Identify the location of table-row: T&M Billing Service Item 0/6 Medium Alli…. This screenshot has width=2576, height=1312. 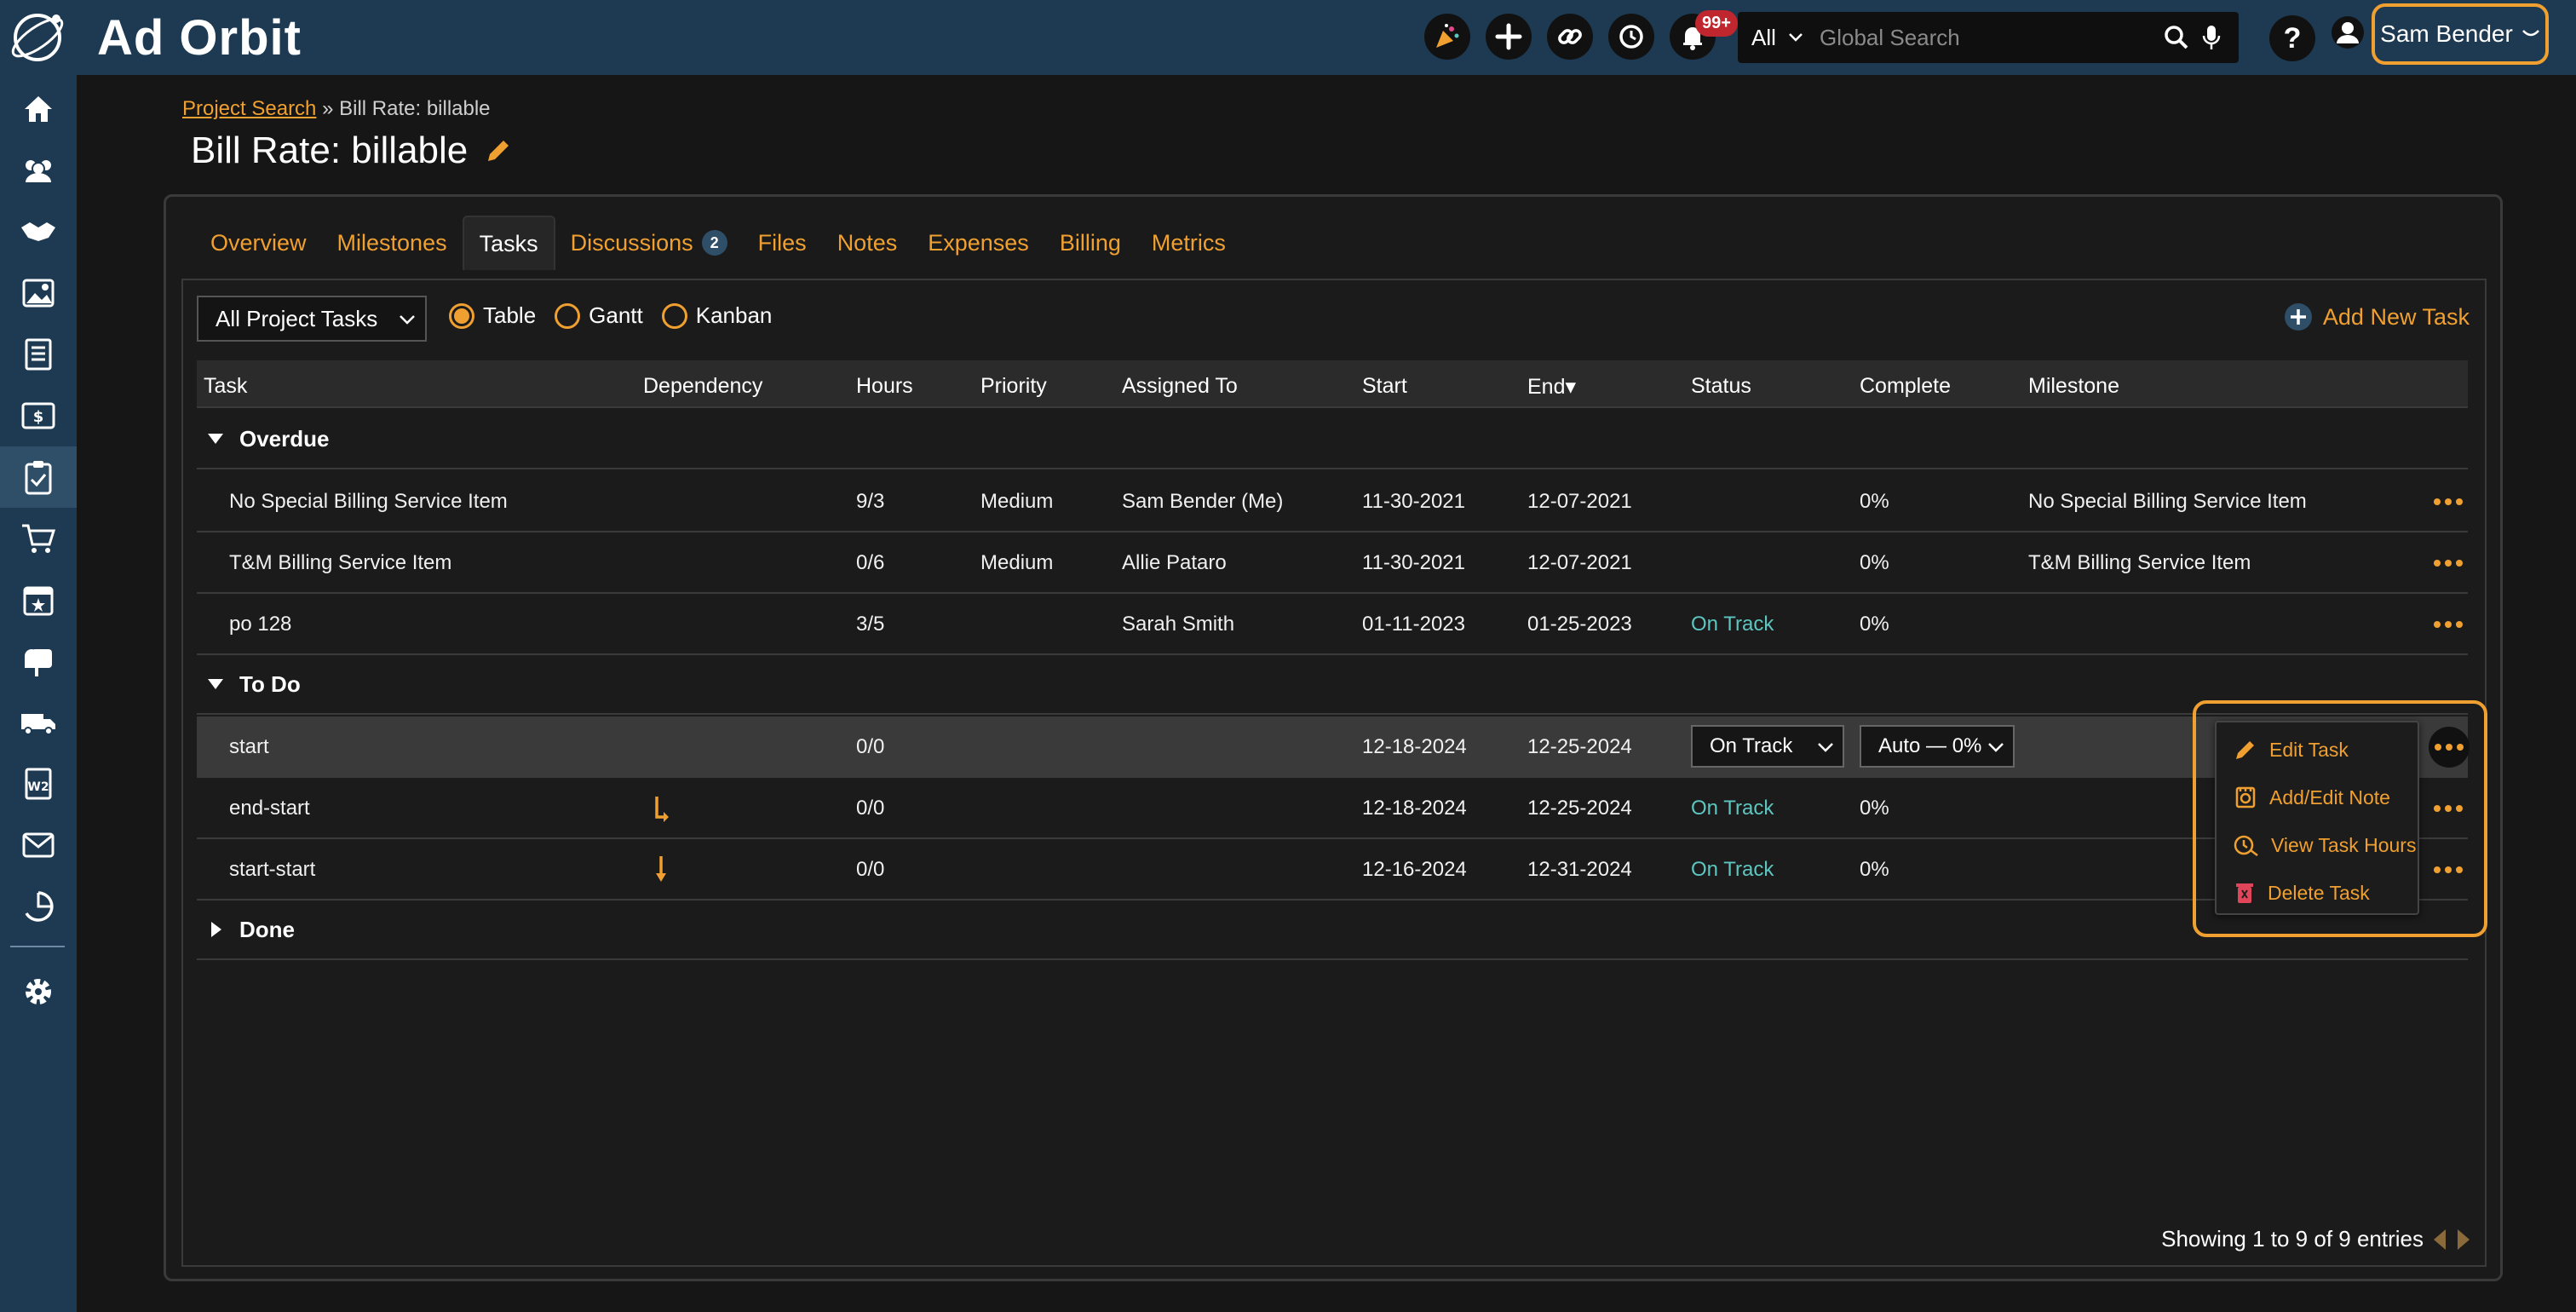
(1333, 563).